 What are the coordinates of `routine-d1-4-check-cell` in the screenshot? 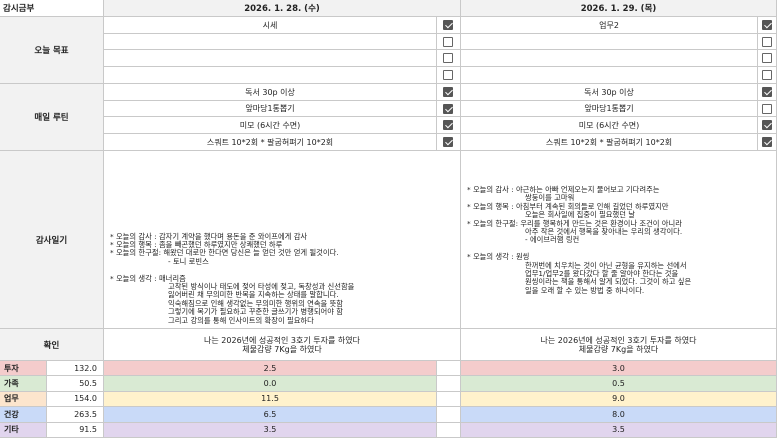 It's located at (449, 142).